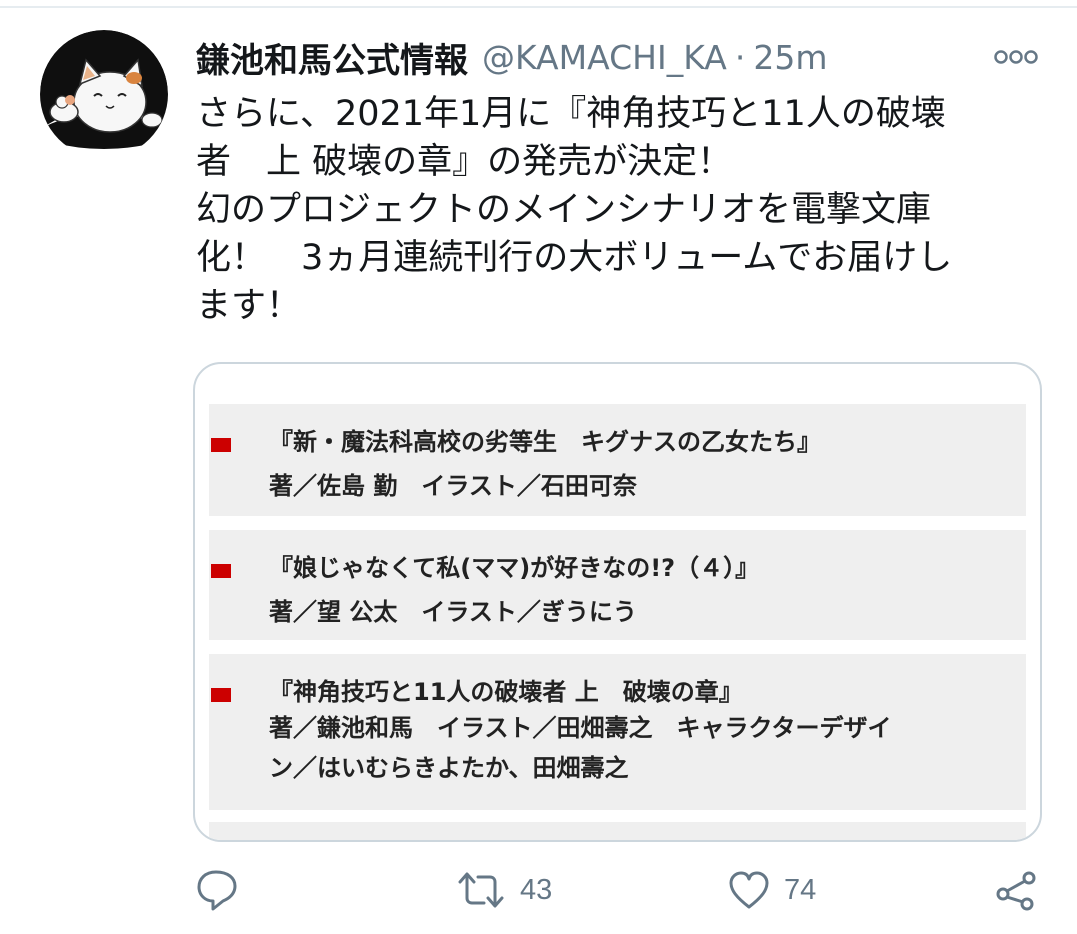 The height and width of the screenshot is (934, 1077). I want to click on book-title: 『神角技巧と11人の破壊者 上 破壊の章』, so click(506, 692).